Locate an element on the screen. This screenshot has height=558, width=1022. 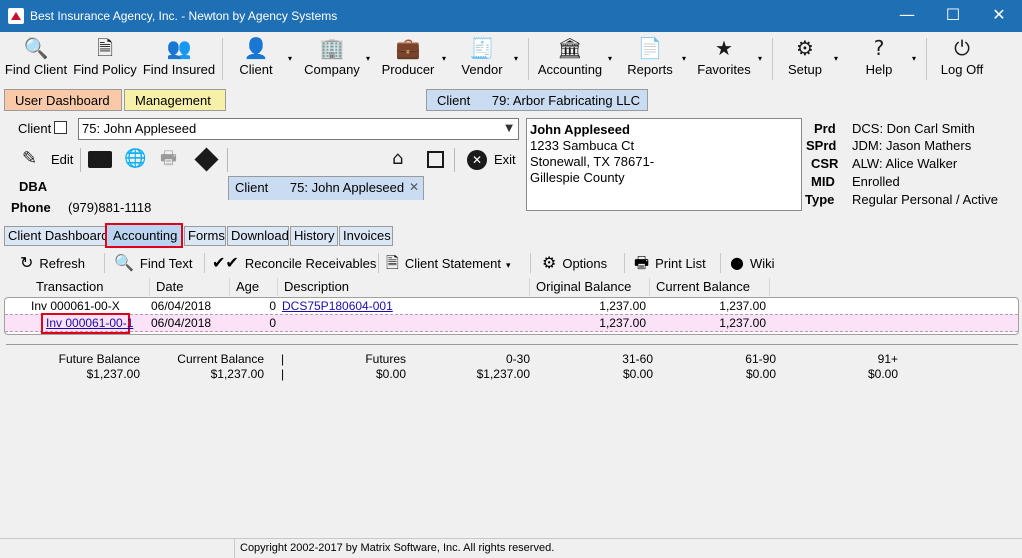
accounting-menu-button: 🏛 Accounting is located at coordinates (570, 59).